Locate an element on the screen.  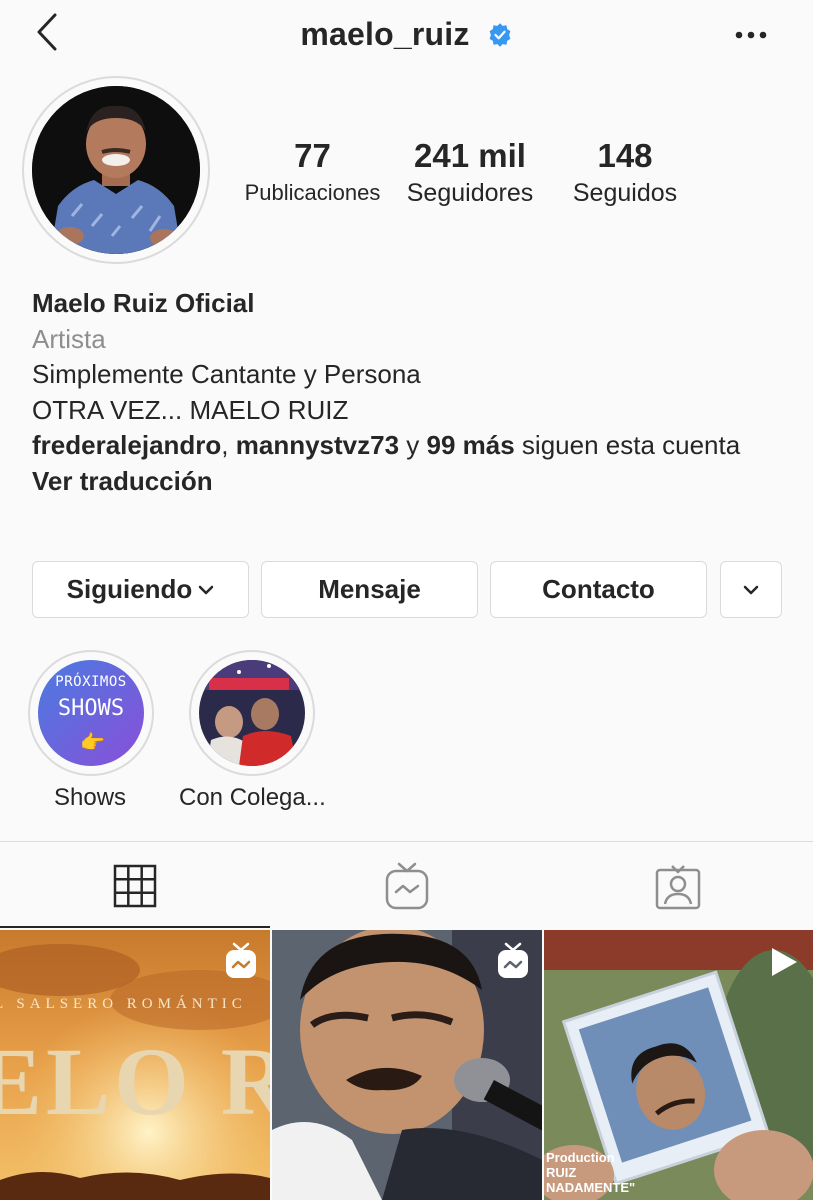
verified-badge-icon is located at coordinates (500, 34).